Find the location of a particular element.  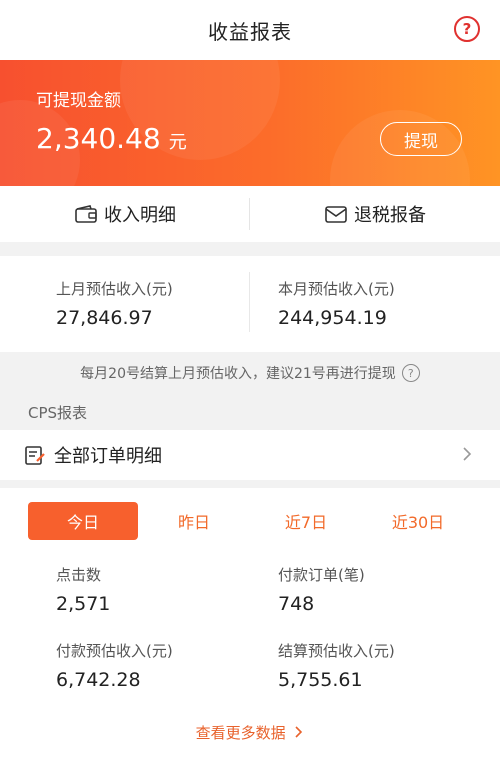

app-header: 收益报表 ? is located at coordinates (250, 30).